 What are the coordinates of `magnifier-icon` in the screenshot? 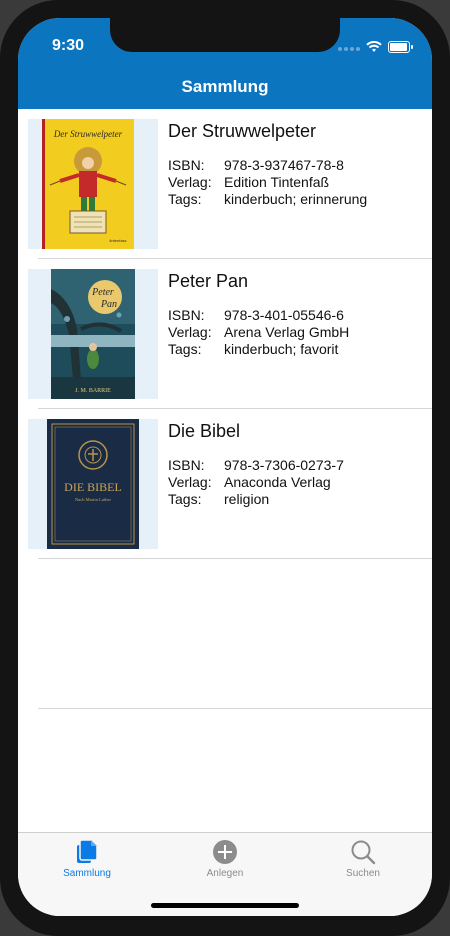 It's located at (363, 852).